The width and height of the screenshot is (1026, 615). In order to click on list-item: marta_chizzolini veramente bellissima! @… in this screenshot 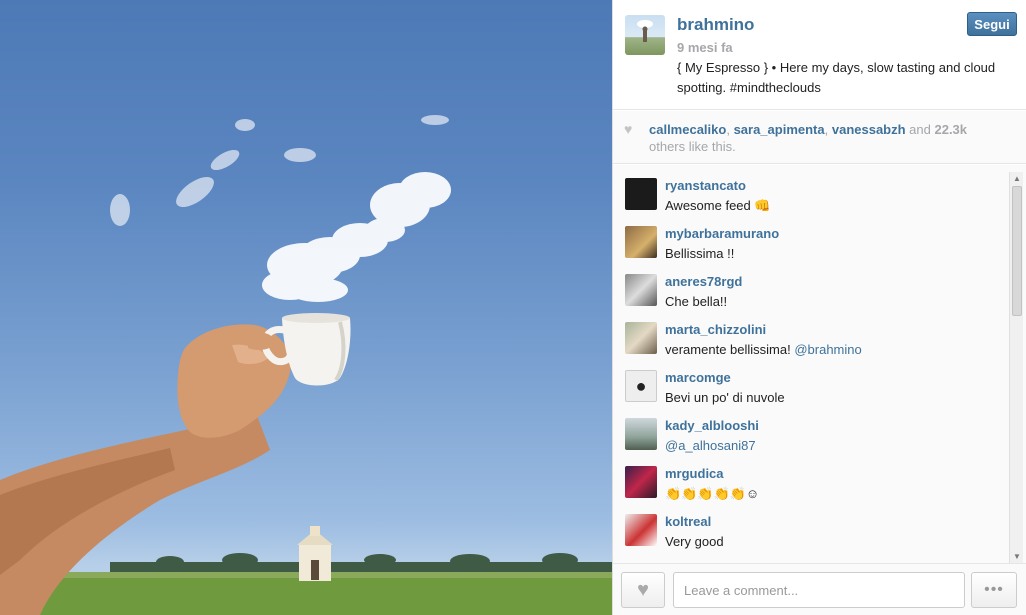, I will do `click(815, 344)`.